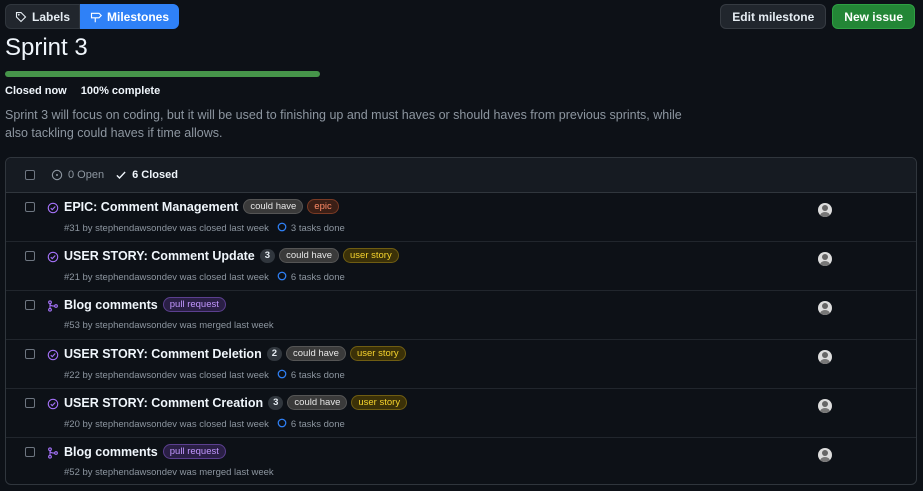 The width and height of the screenshot is (923, 491). What do you see at coordinates (873, 16) in the screenshot?
I see `new-issue-button: New issue` at bounding box center [873, 16].